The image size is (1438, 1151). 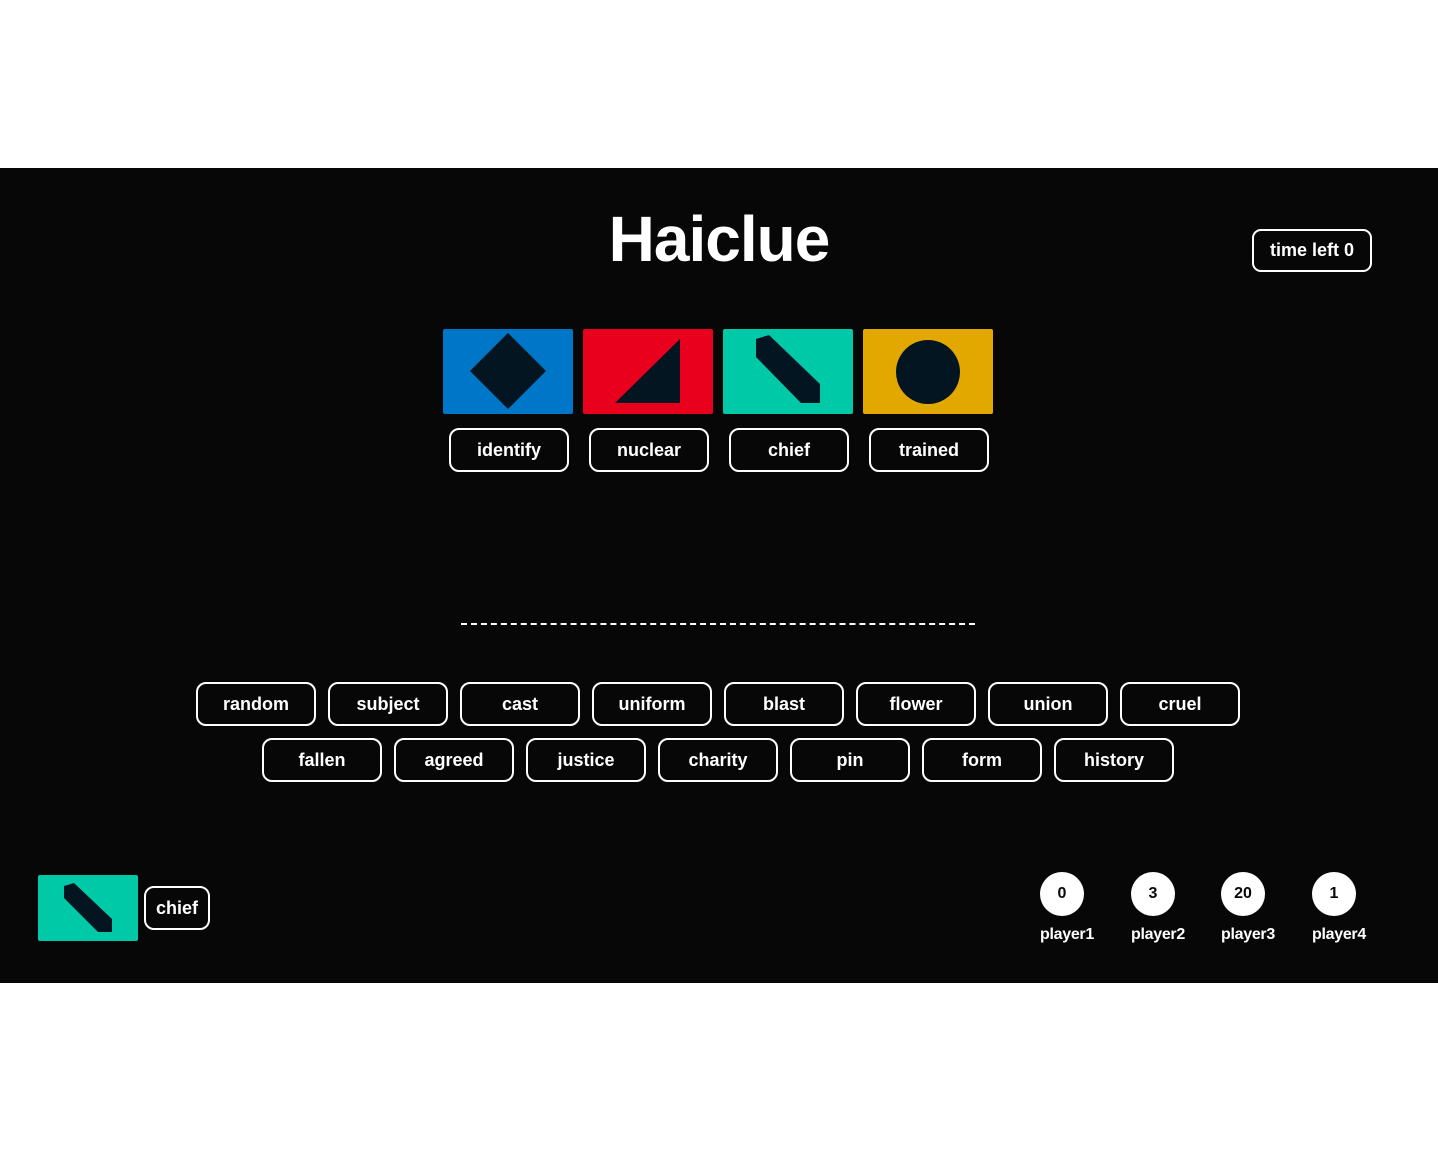 I want to click on player-entry: 0 player1, so click(x=1062, y=908).